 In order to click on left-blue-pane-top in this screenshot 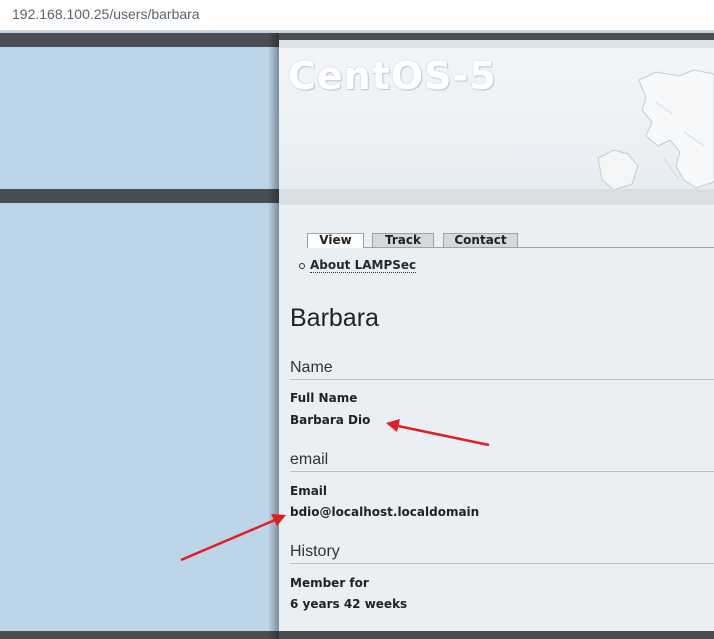, I will do `click(139, 118)`.